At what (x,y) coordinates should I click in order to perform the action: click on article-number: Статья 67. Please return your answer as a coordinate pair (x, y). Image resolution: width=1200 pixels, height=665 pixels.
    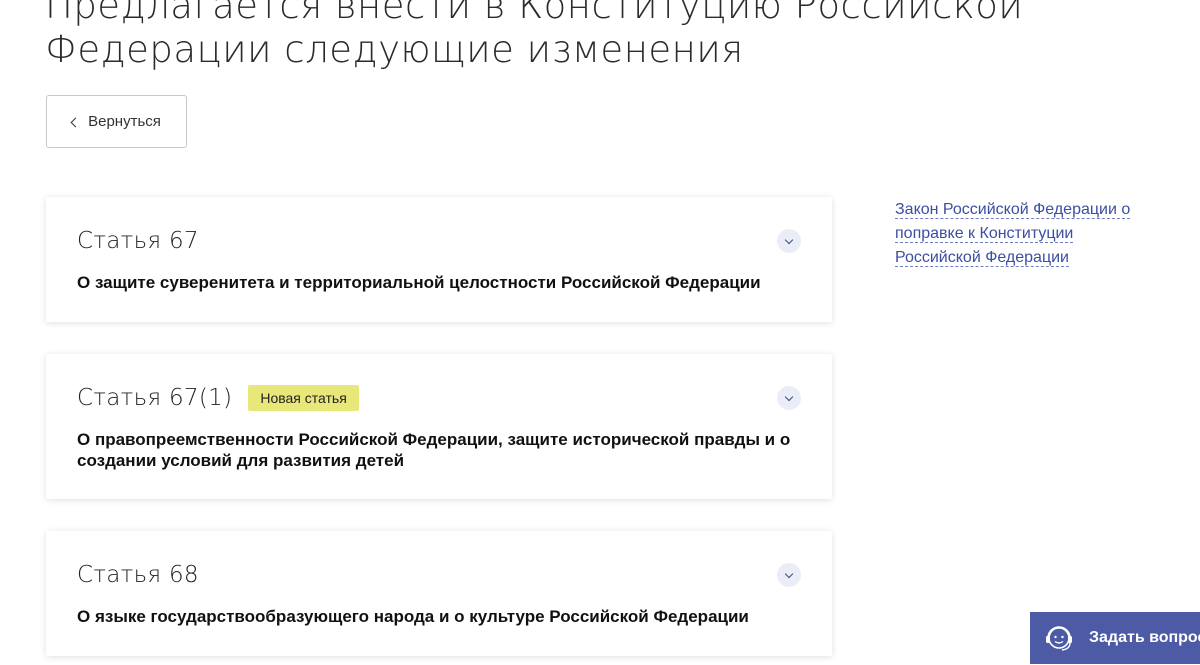
    Looking at the image, I should click on (138, 241).